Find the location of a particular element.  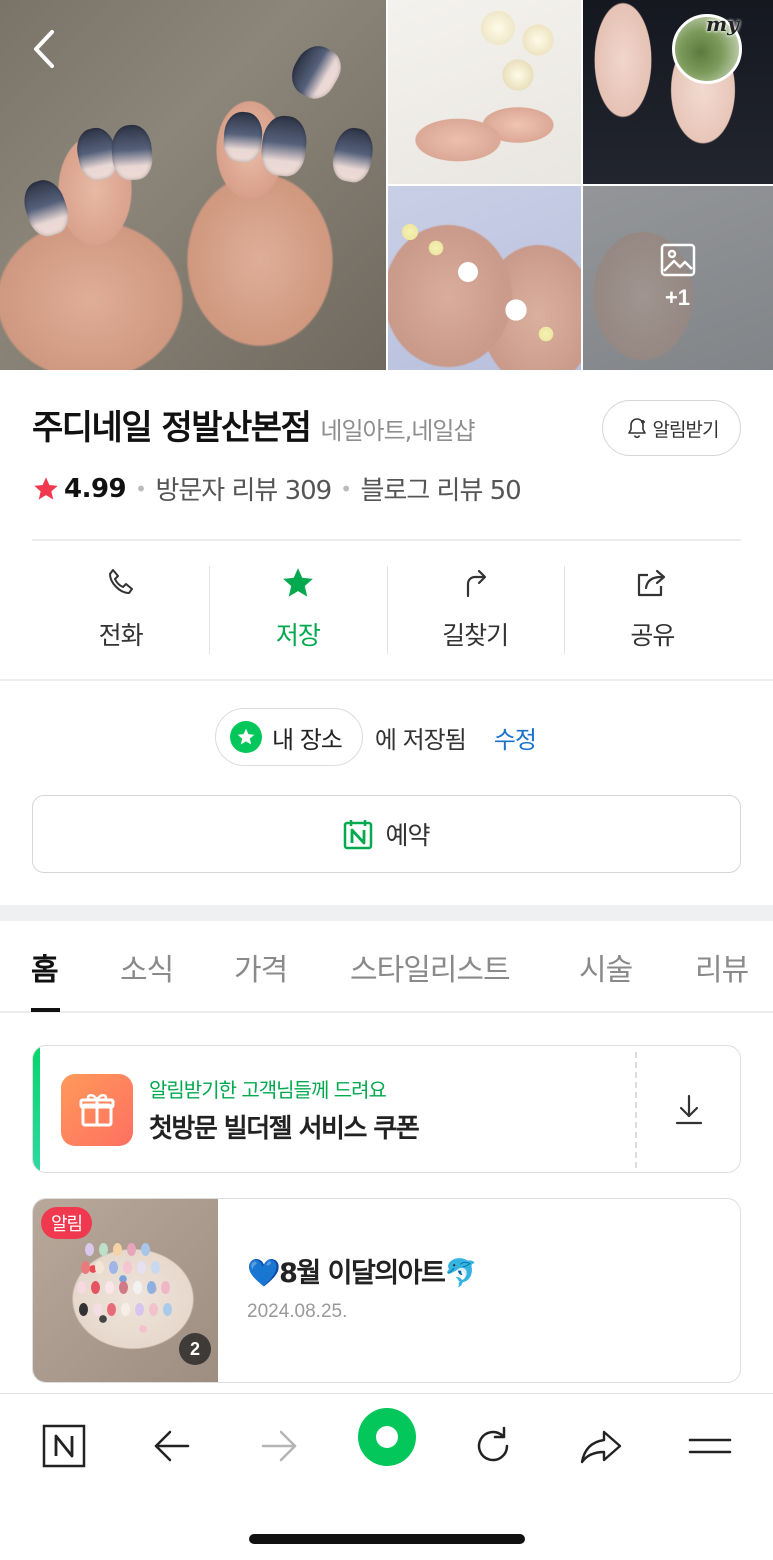

saved-folder-label: 내 장소 is located at coordinates (307, 739).